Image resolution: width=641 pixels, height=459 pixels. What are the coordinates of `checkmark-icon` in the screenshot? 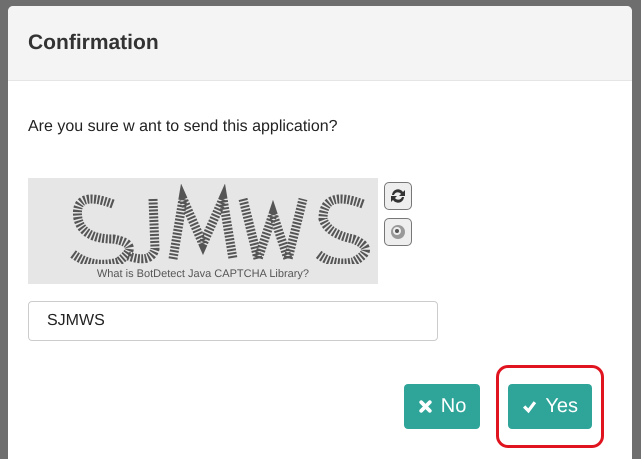 It's located at (530, 406).